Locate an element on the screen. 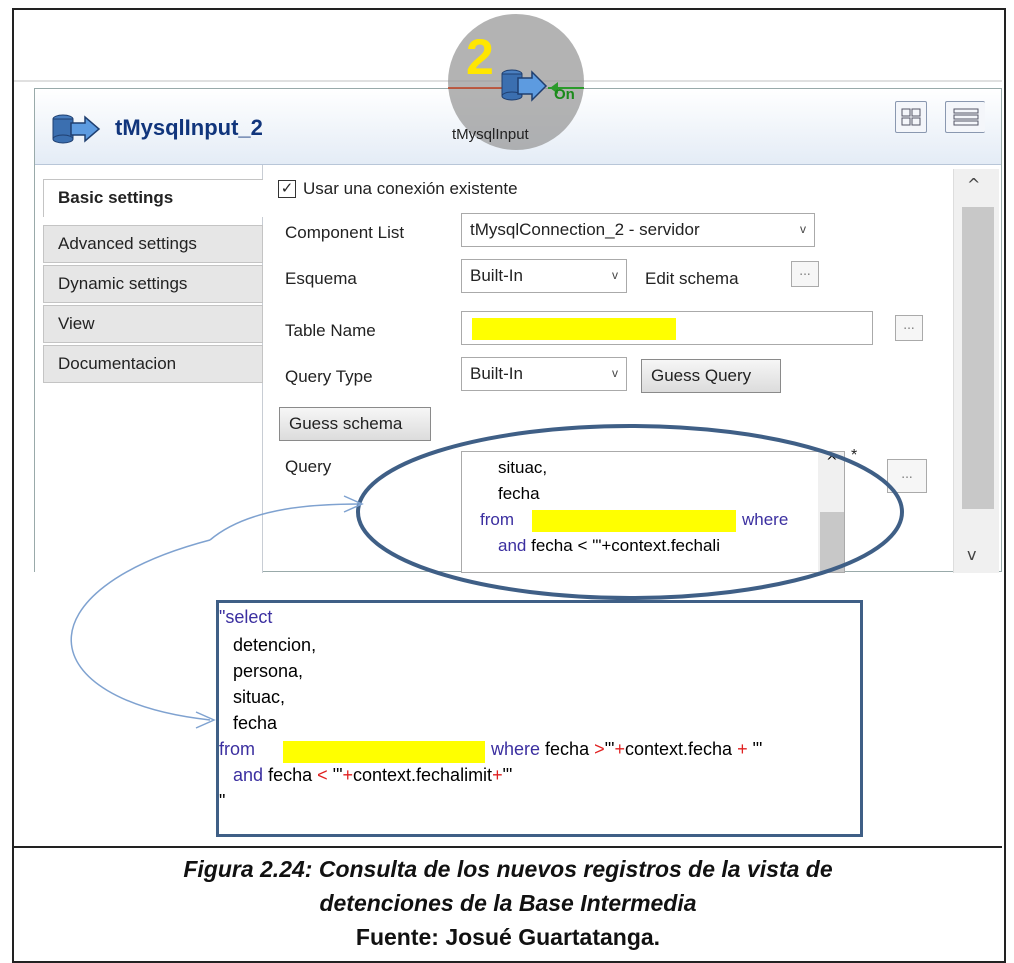  sql-select: "select is located at coordinates (246, 617).